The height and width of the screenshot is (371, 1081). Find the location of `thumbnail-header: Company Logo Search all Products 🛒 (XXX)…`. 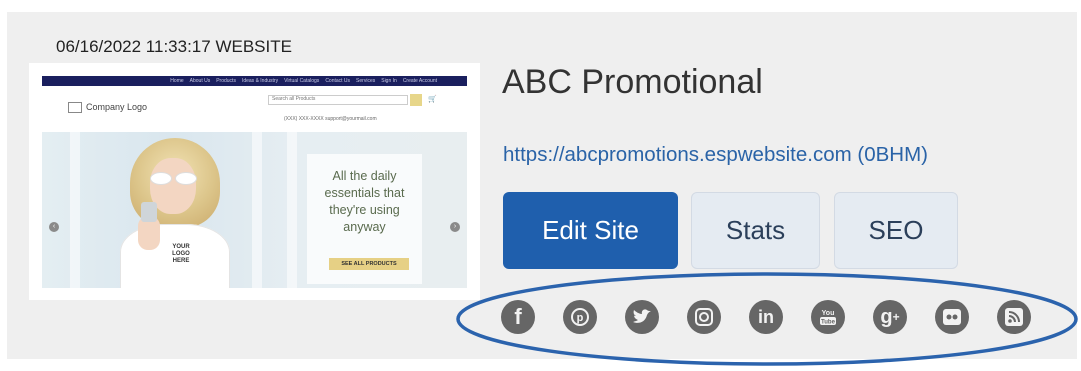

thumbnail-header: Company Logo Search all Products 🛒 (XXX)… is located at coordinates (254, 109).